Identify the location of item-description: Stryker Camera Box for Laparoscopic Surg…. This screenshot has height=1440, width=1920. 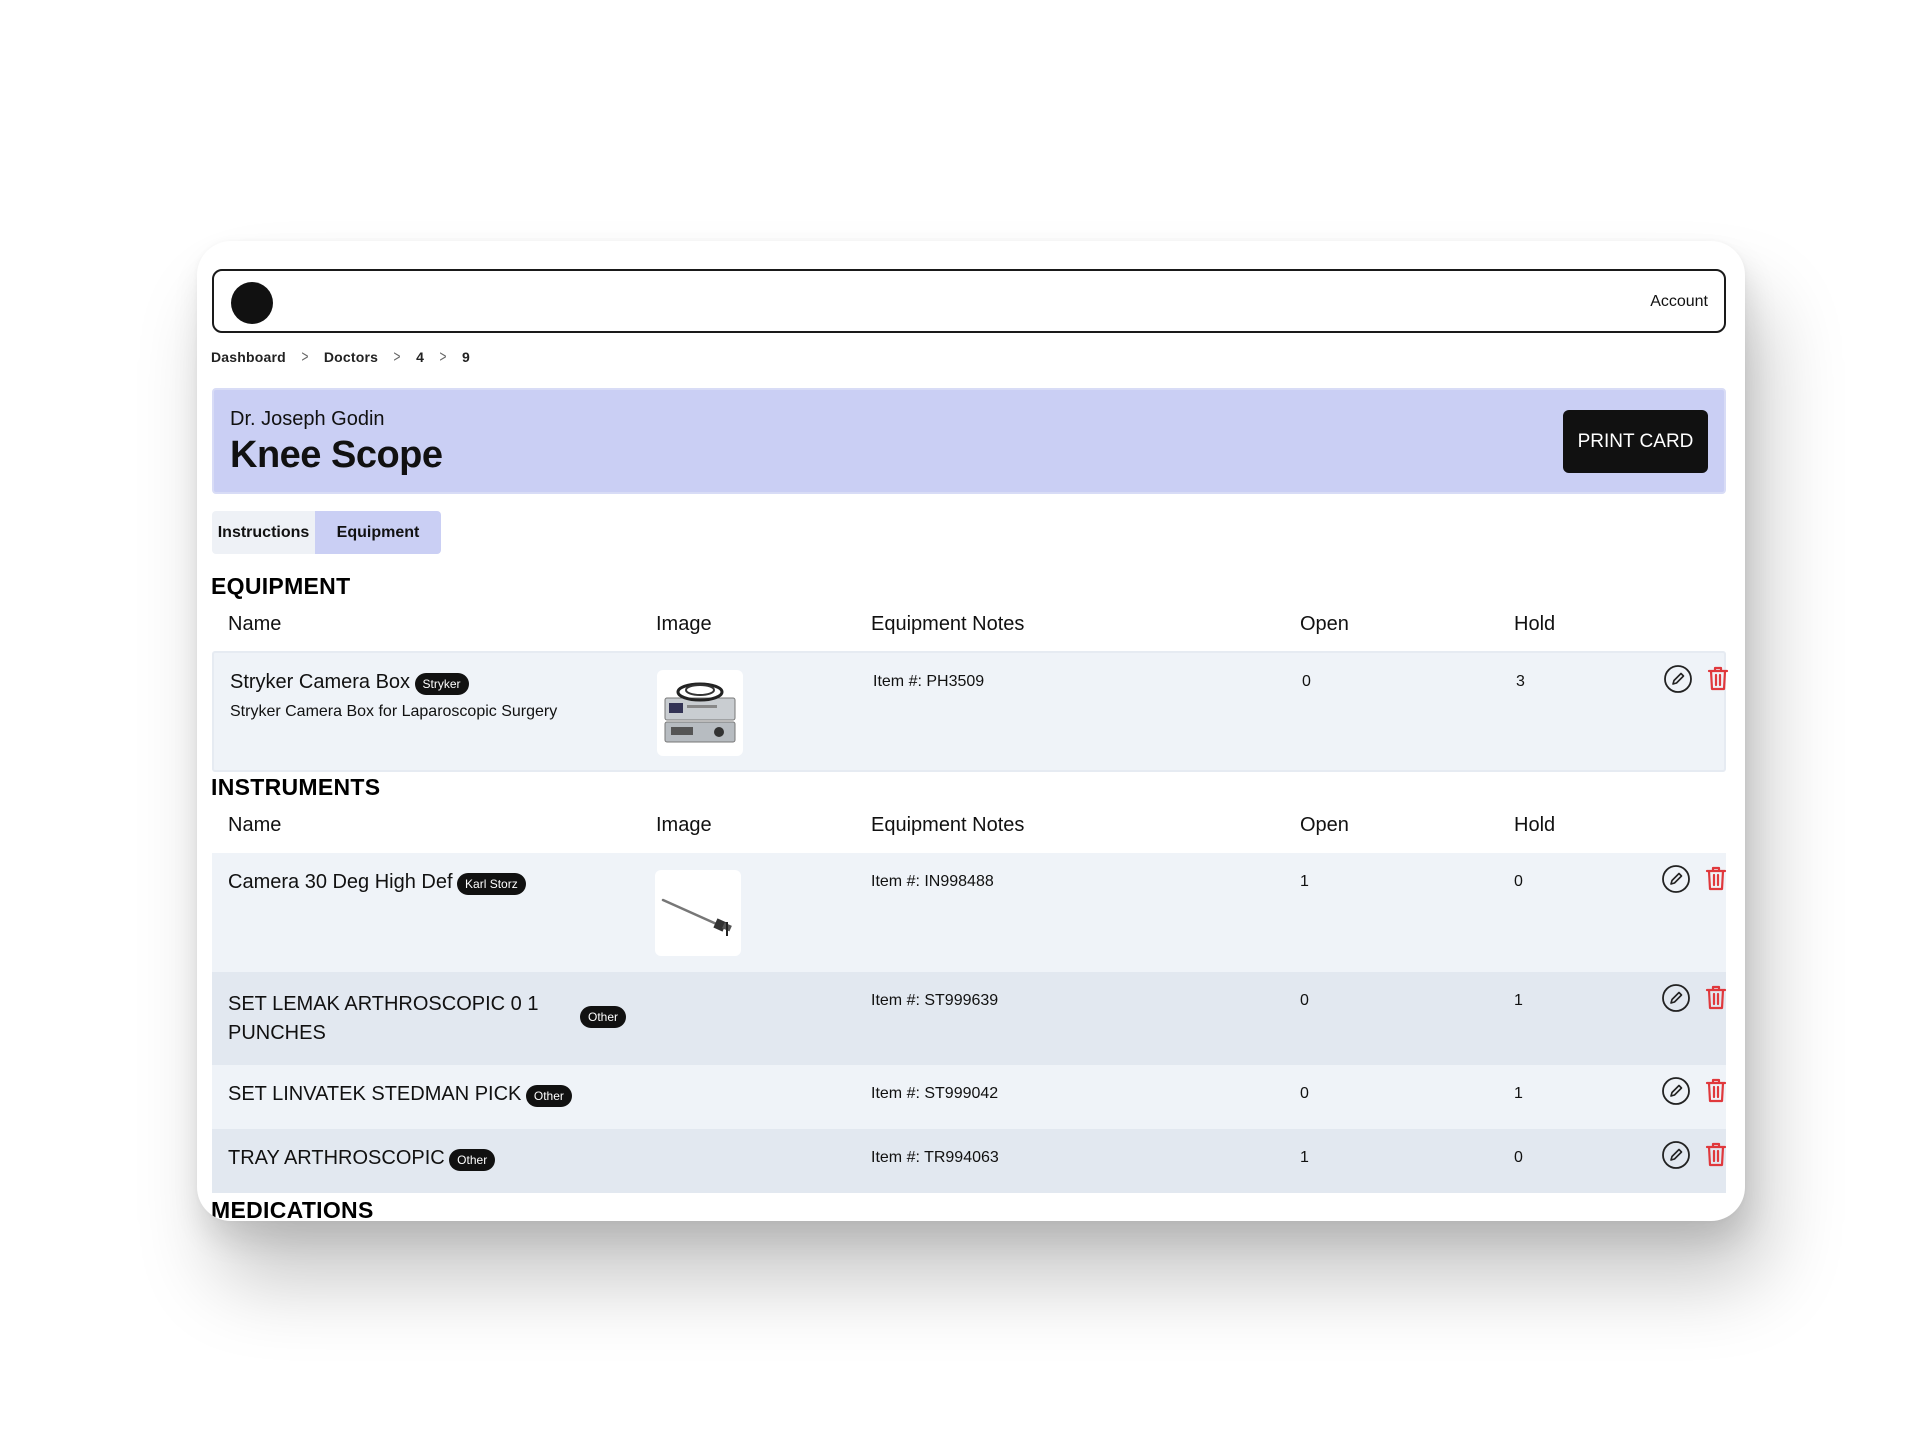
(394, 711).